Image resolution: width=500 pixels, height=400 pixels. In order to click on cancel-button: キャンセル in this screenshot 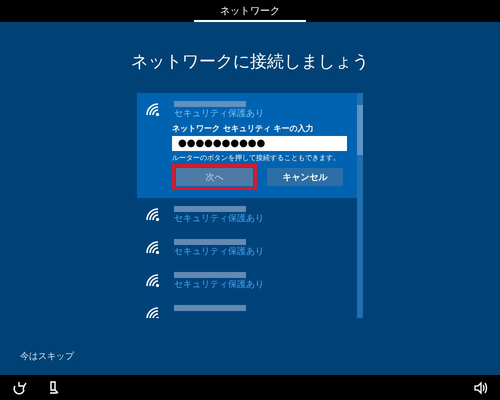, I will do `click(304, 177)`.